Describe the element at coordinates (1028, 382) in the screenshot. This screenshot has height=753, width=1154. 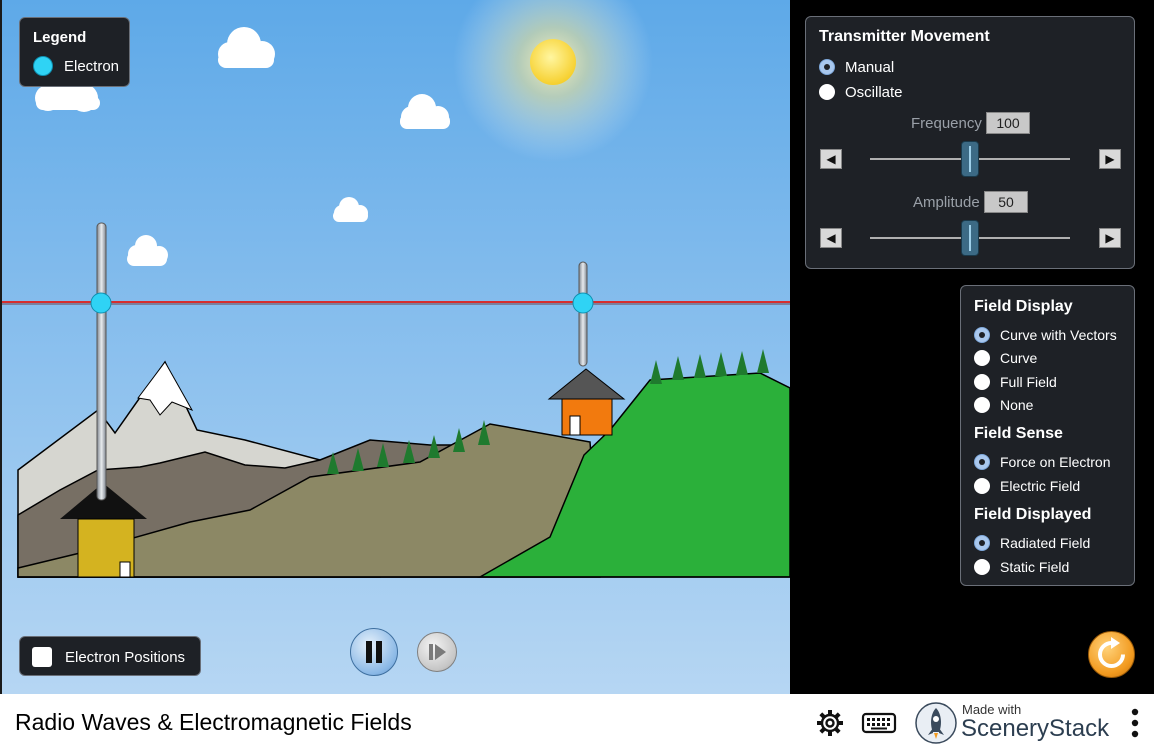
I see `radio-label: Full Field` at that location.